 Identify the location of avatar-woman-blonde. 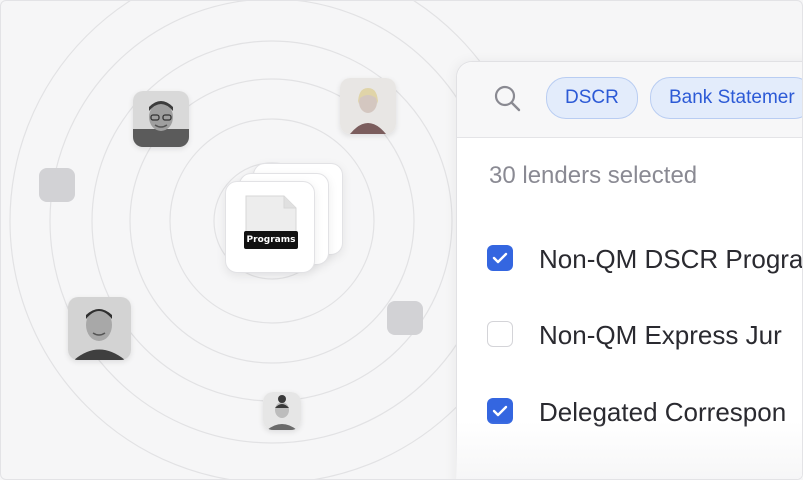
(368, 106).